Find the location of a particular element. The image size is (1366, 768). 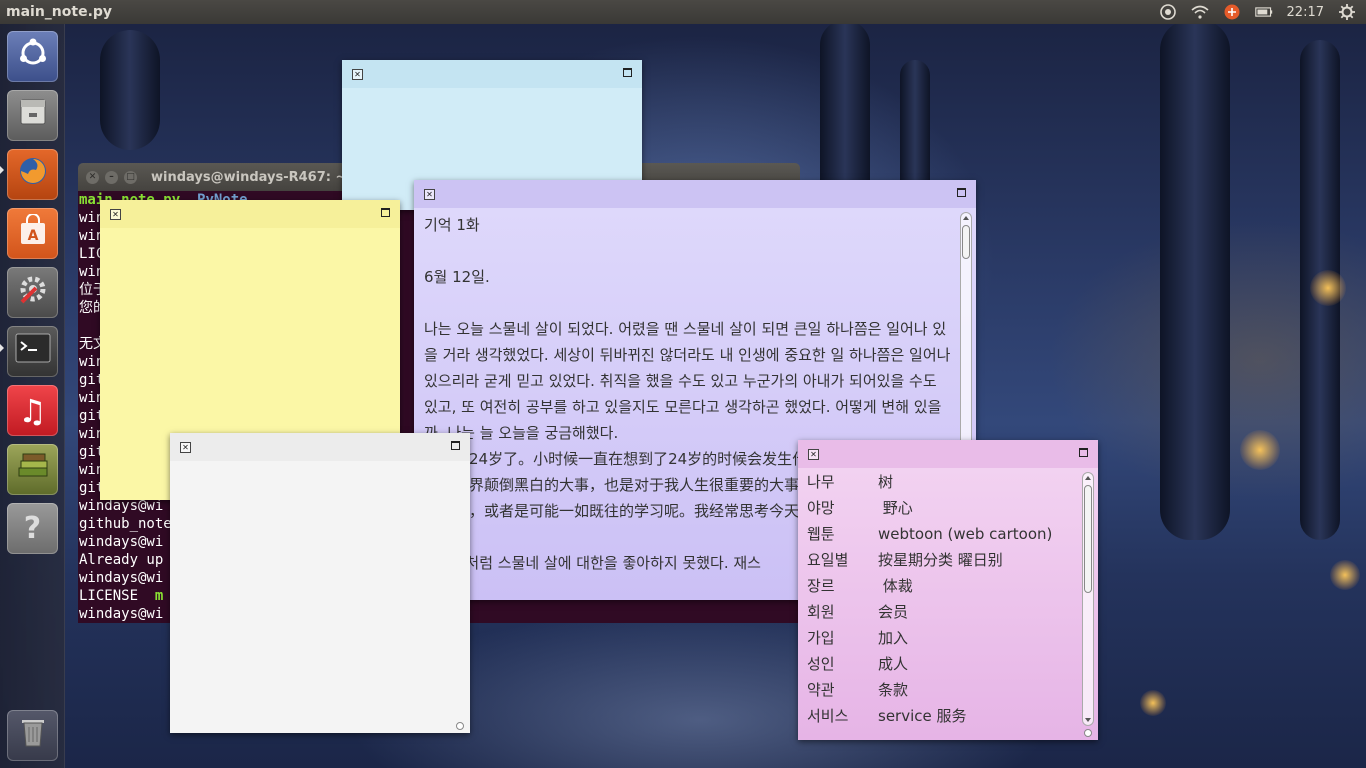

settings-gear-icon is located at coordinates (1347, 12).